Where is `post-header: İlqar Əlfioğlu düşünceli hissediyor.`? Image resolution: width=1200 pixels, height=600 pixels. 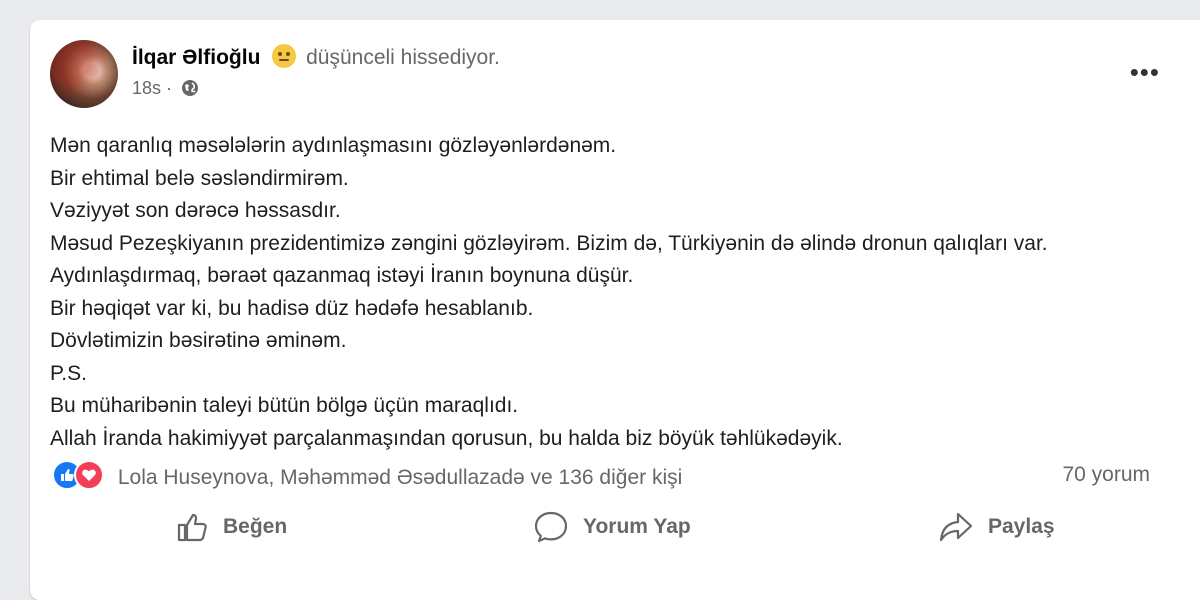
post-header: İlqar Əlfioğlu düşünceli hissediyor. is located at coordinates (316, 57).